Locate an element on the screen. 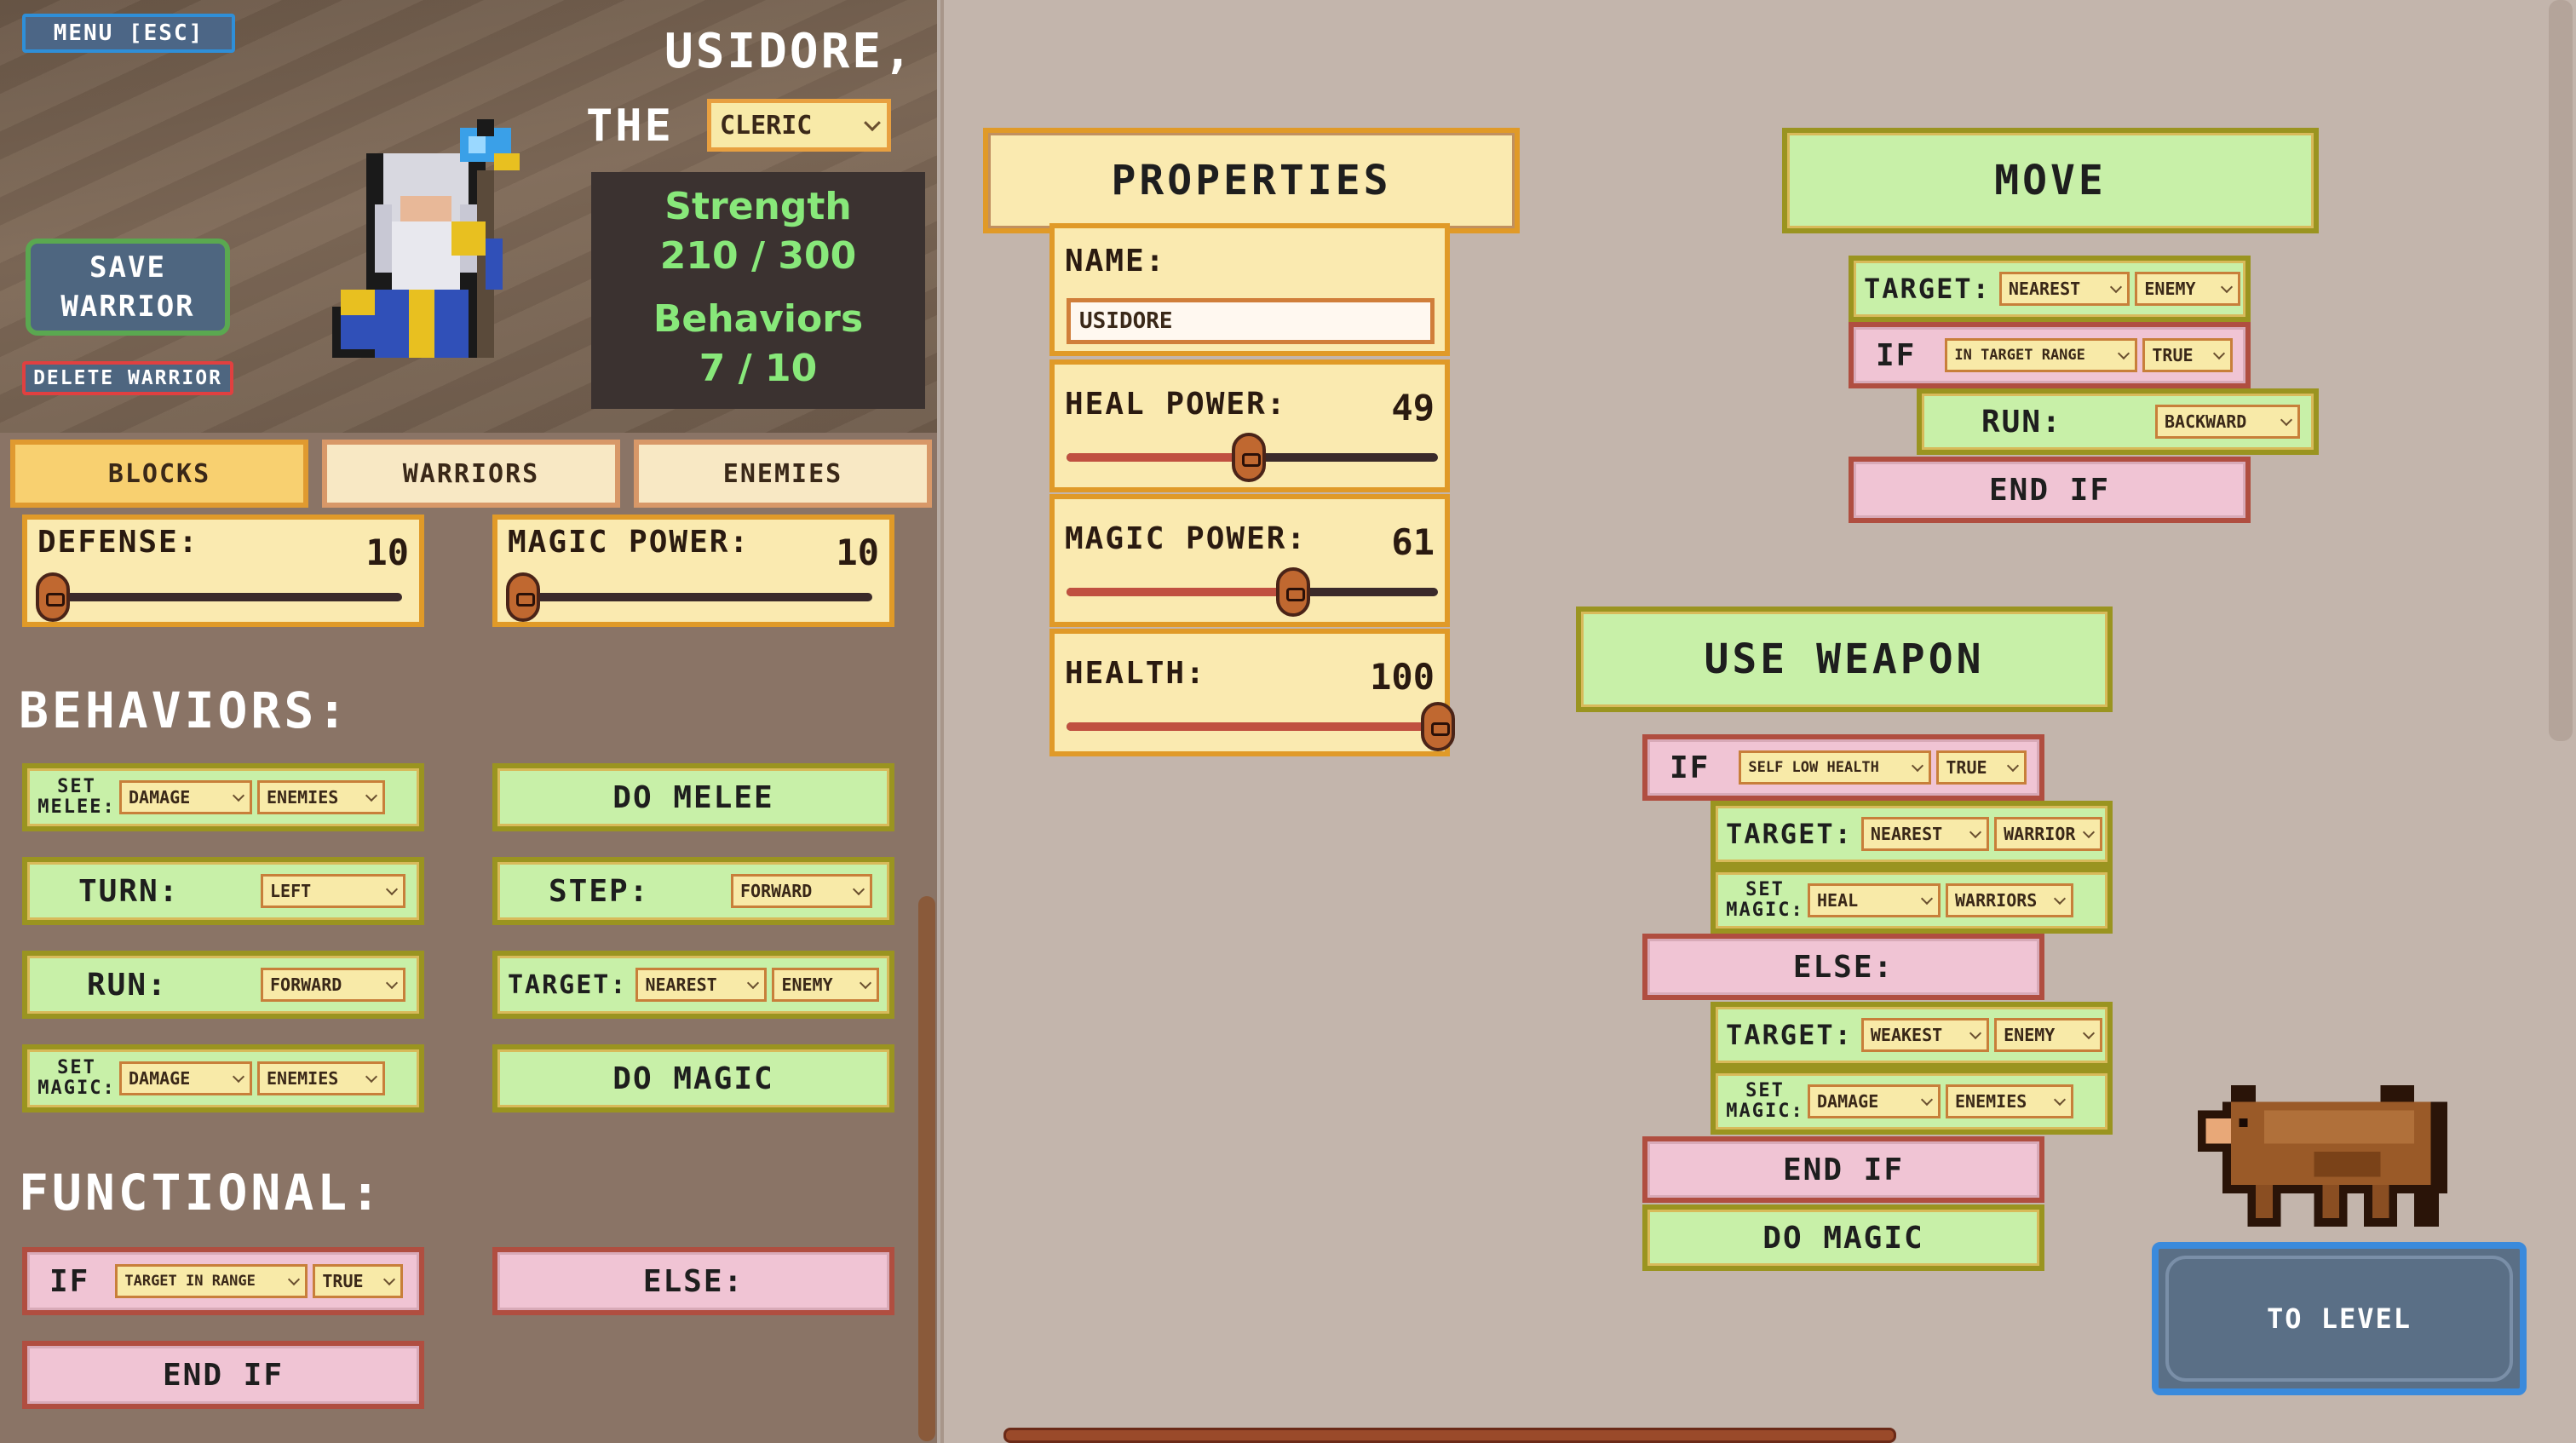  else-label: ELSE: is located at coordinates (694, 1281).